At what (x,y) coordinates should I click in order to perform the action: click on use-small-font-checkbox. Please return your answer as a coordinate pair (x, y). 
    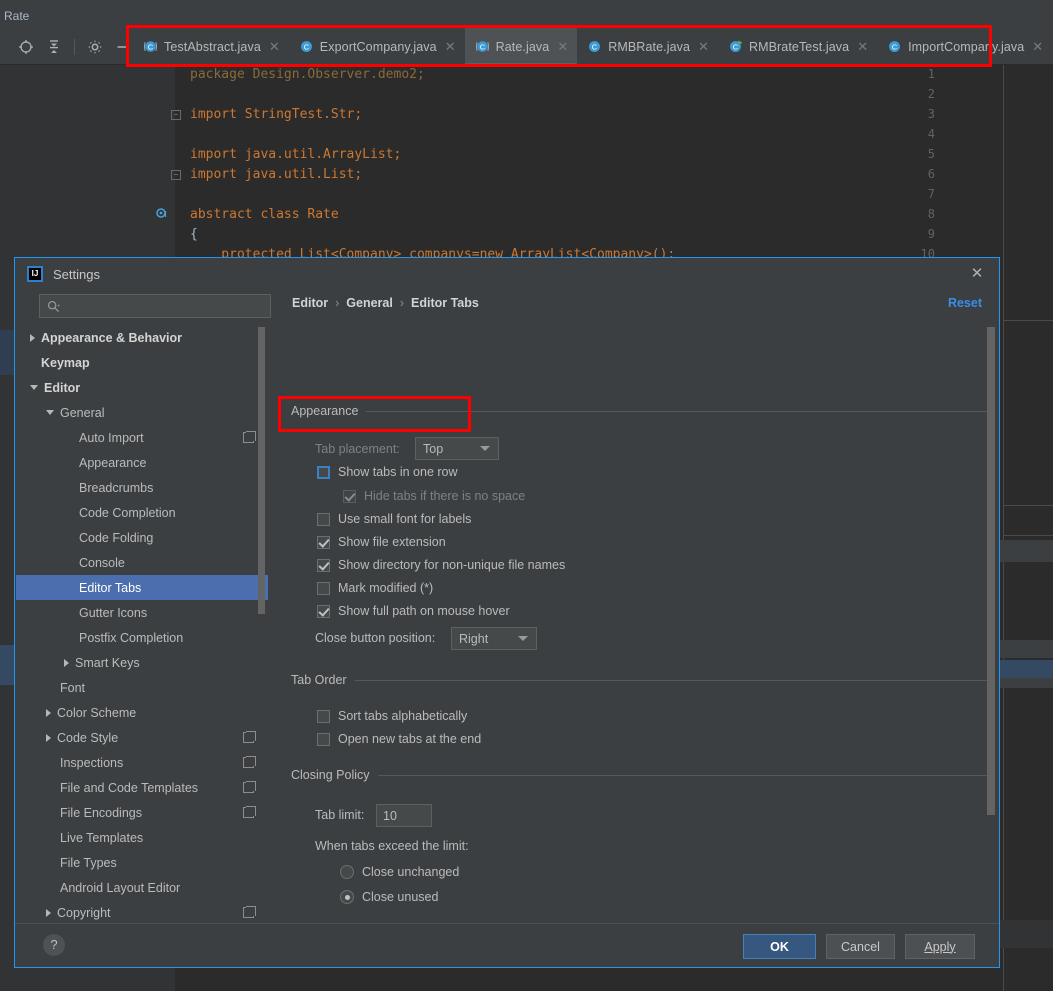
    Looking at the image, I should click on (323, 519).